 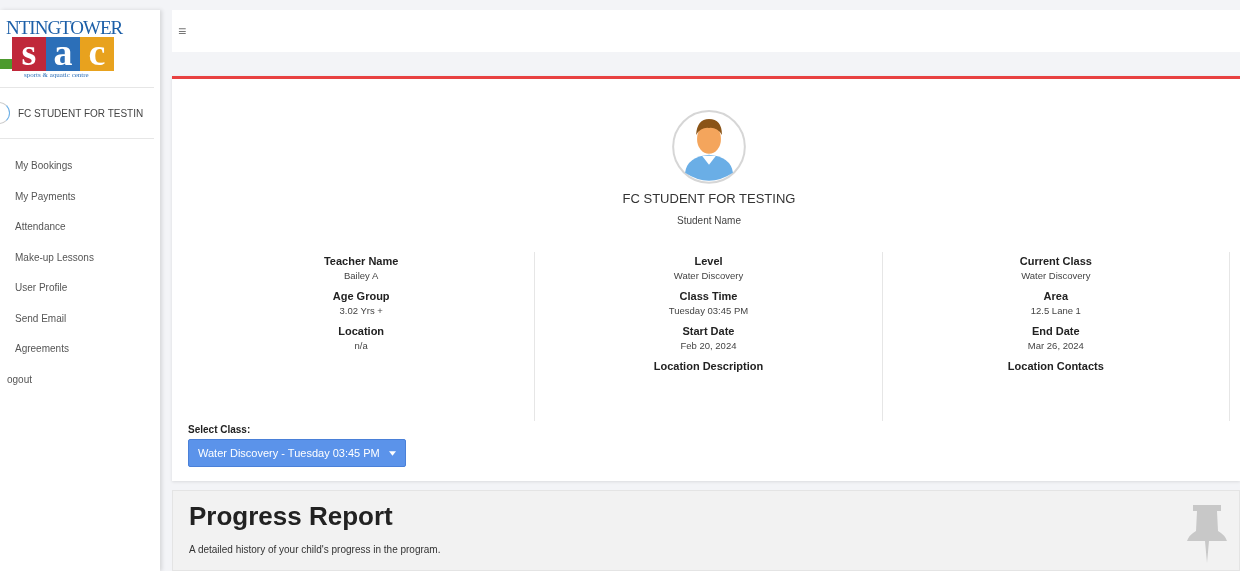 I want to click on nav-link: Make-up Lessons, so click(x=80, y=257).